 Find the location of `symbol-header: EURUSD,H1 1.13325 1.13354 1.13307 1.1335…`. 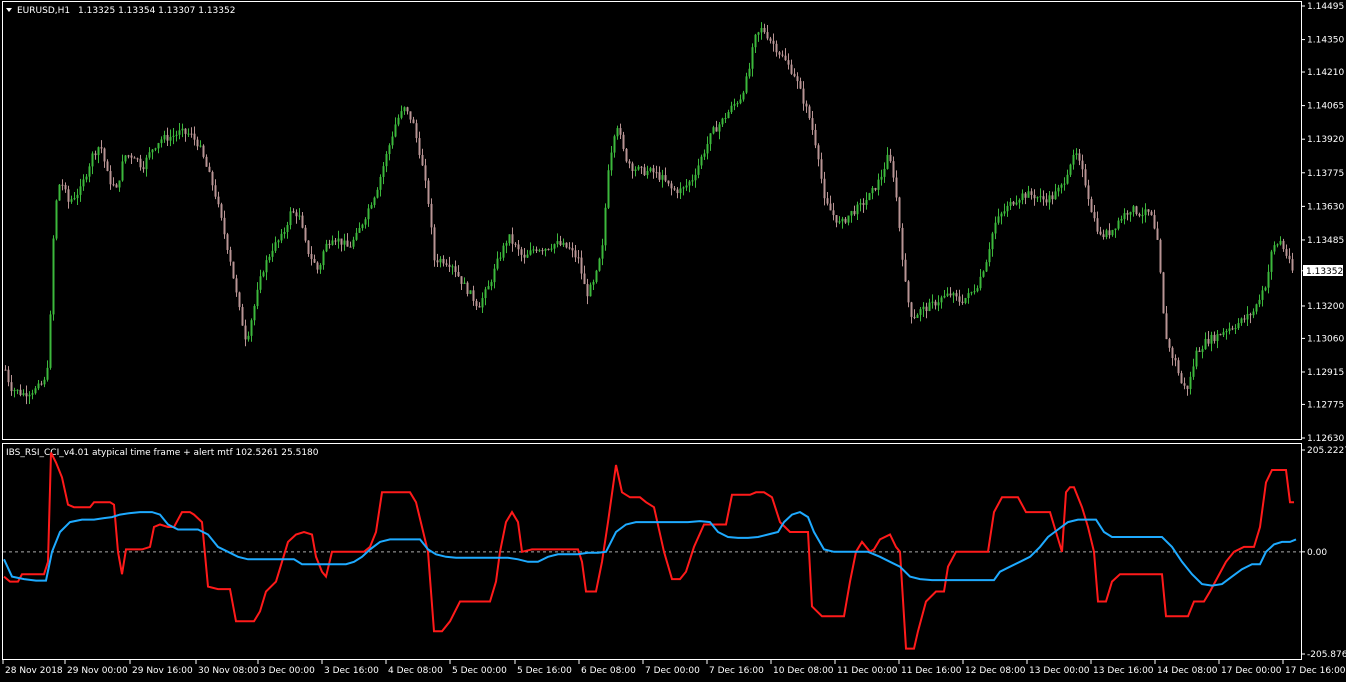

symbol-header: EURUSD,H1 1.13325 1.13354 1.13307 1.1335… is located at coordinates (120, 11).